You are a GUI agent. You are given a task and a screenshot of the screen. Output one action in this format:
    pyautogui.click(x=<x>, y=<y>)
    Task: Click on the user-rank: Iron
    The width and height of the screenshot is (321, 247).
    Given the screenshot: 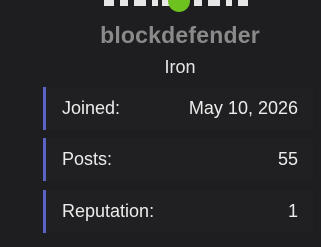 What is the action you would take?
    pyautogui.click(x=180, y=67)
    